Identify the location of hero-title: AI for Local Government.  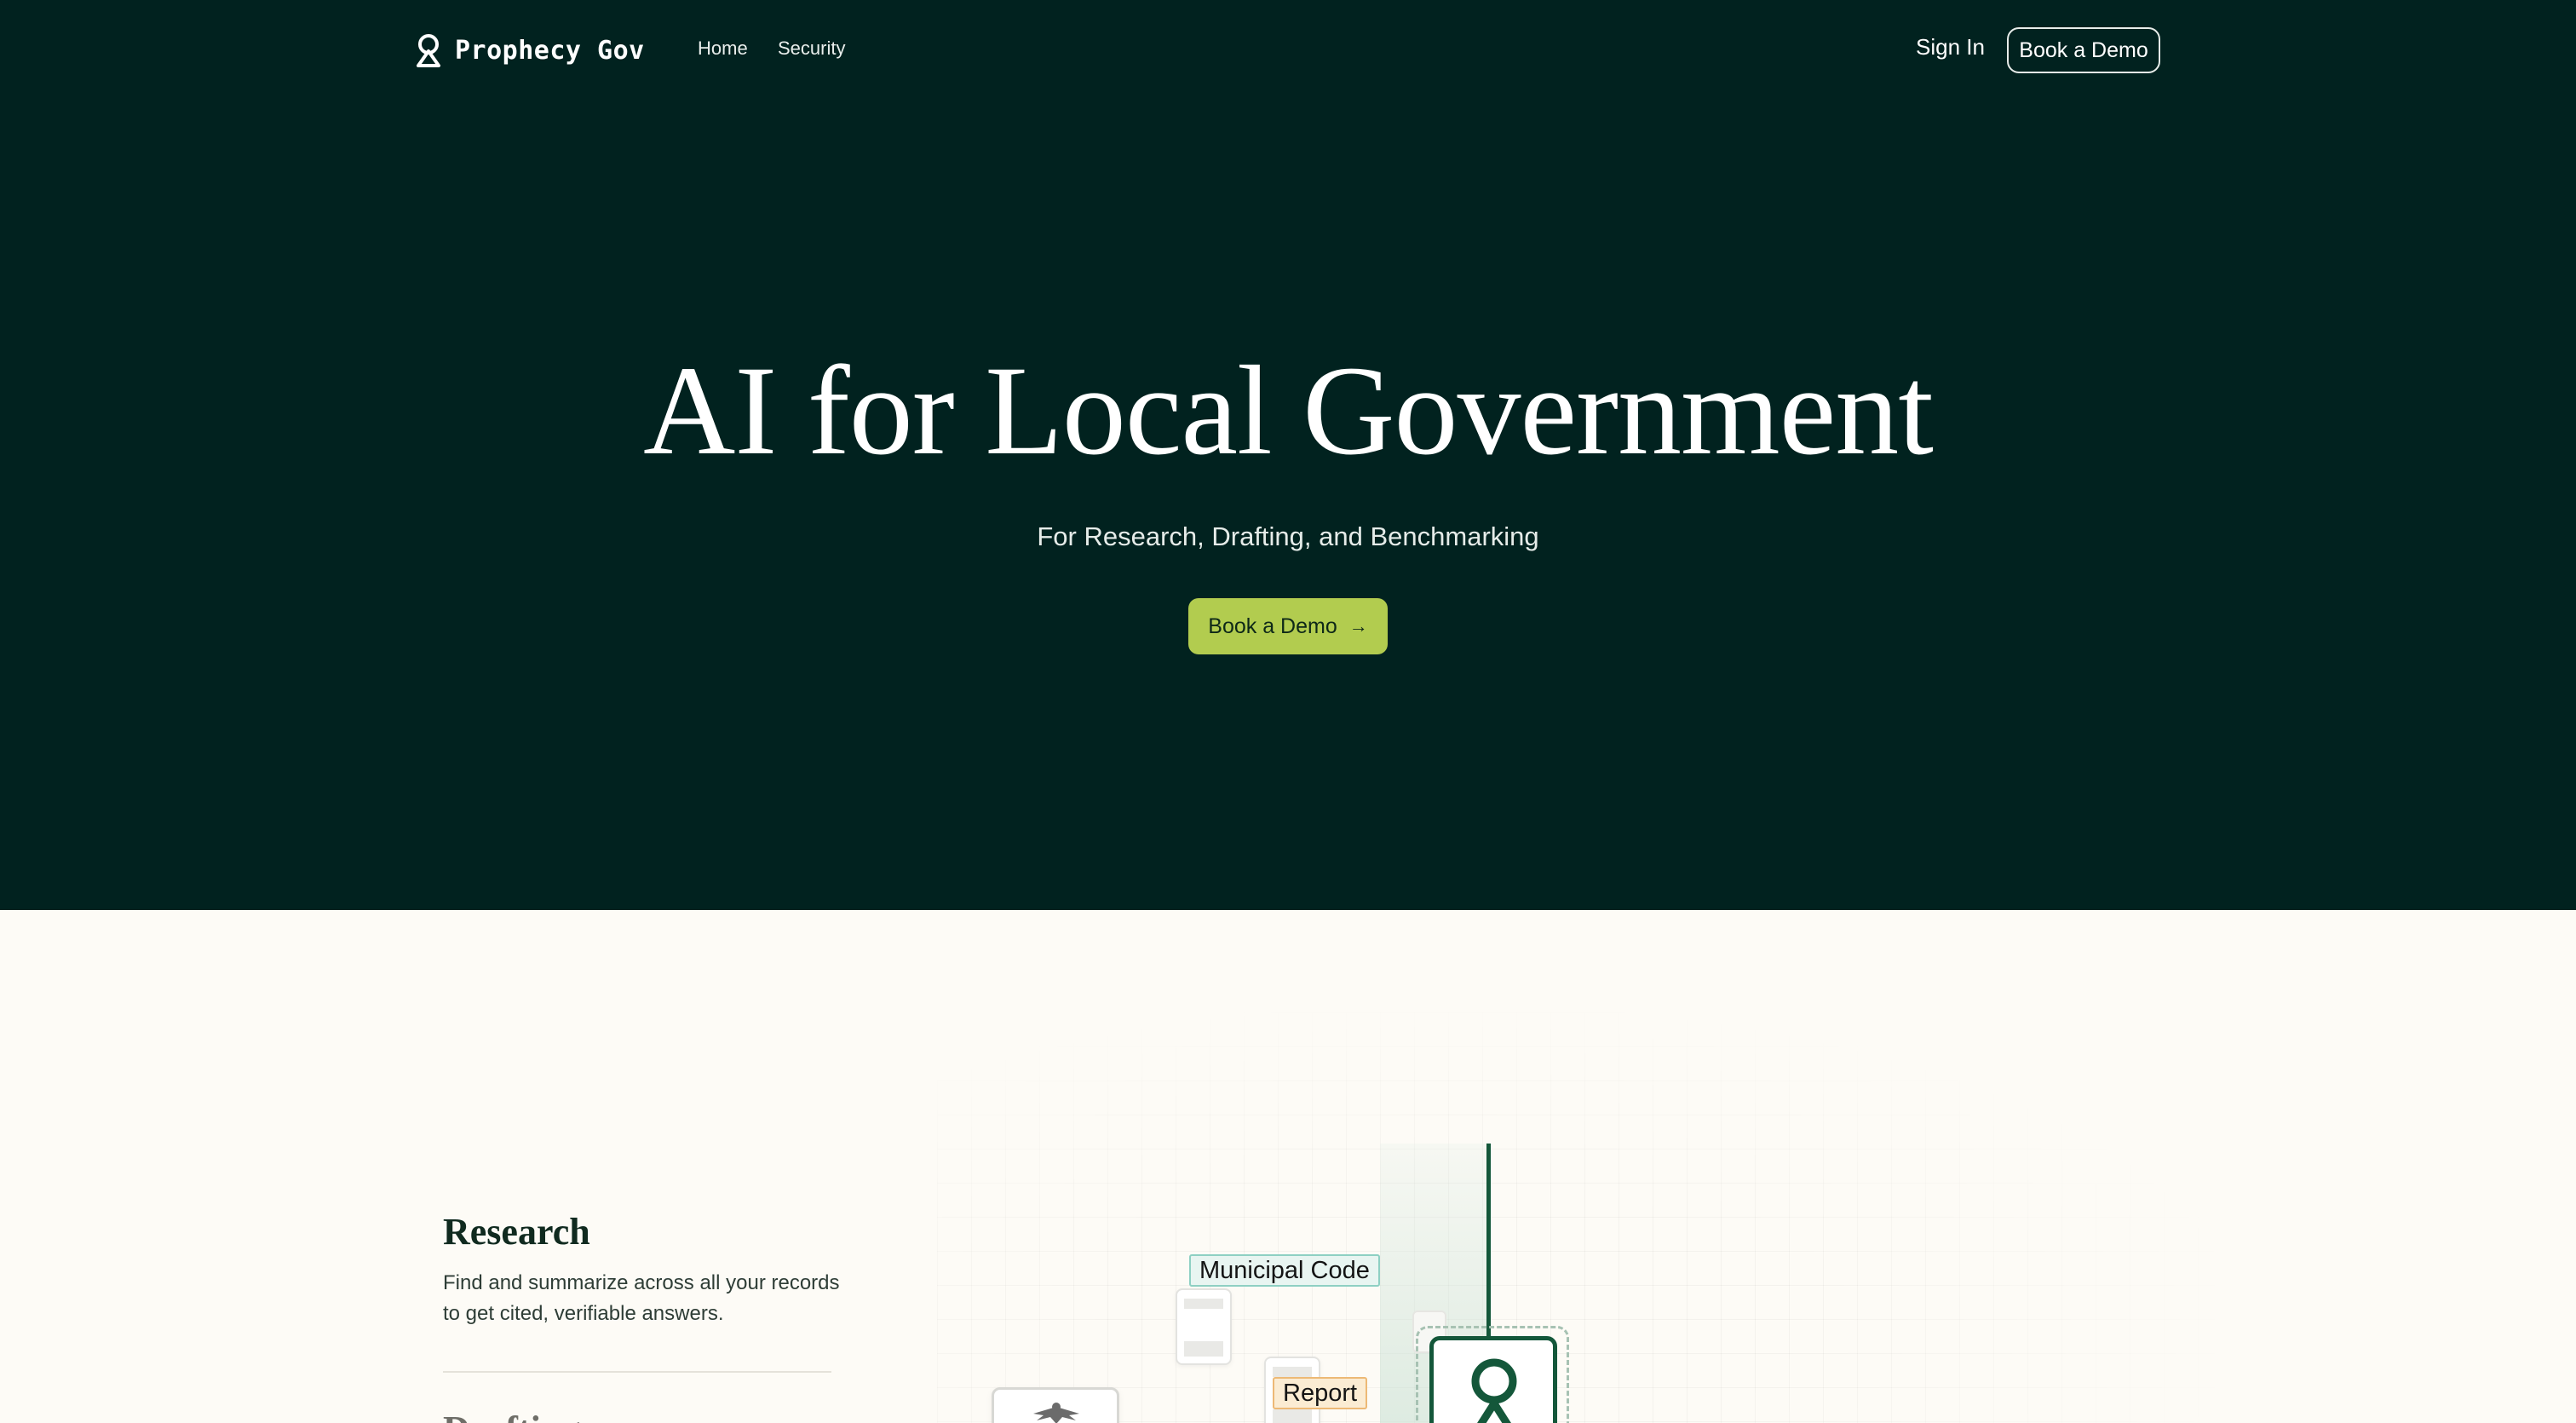
(1288, 410).